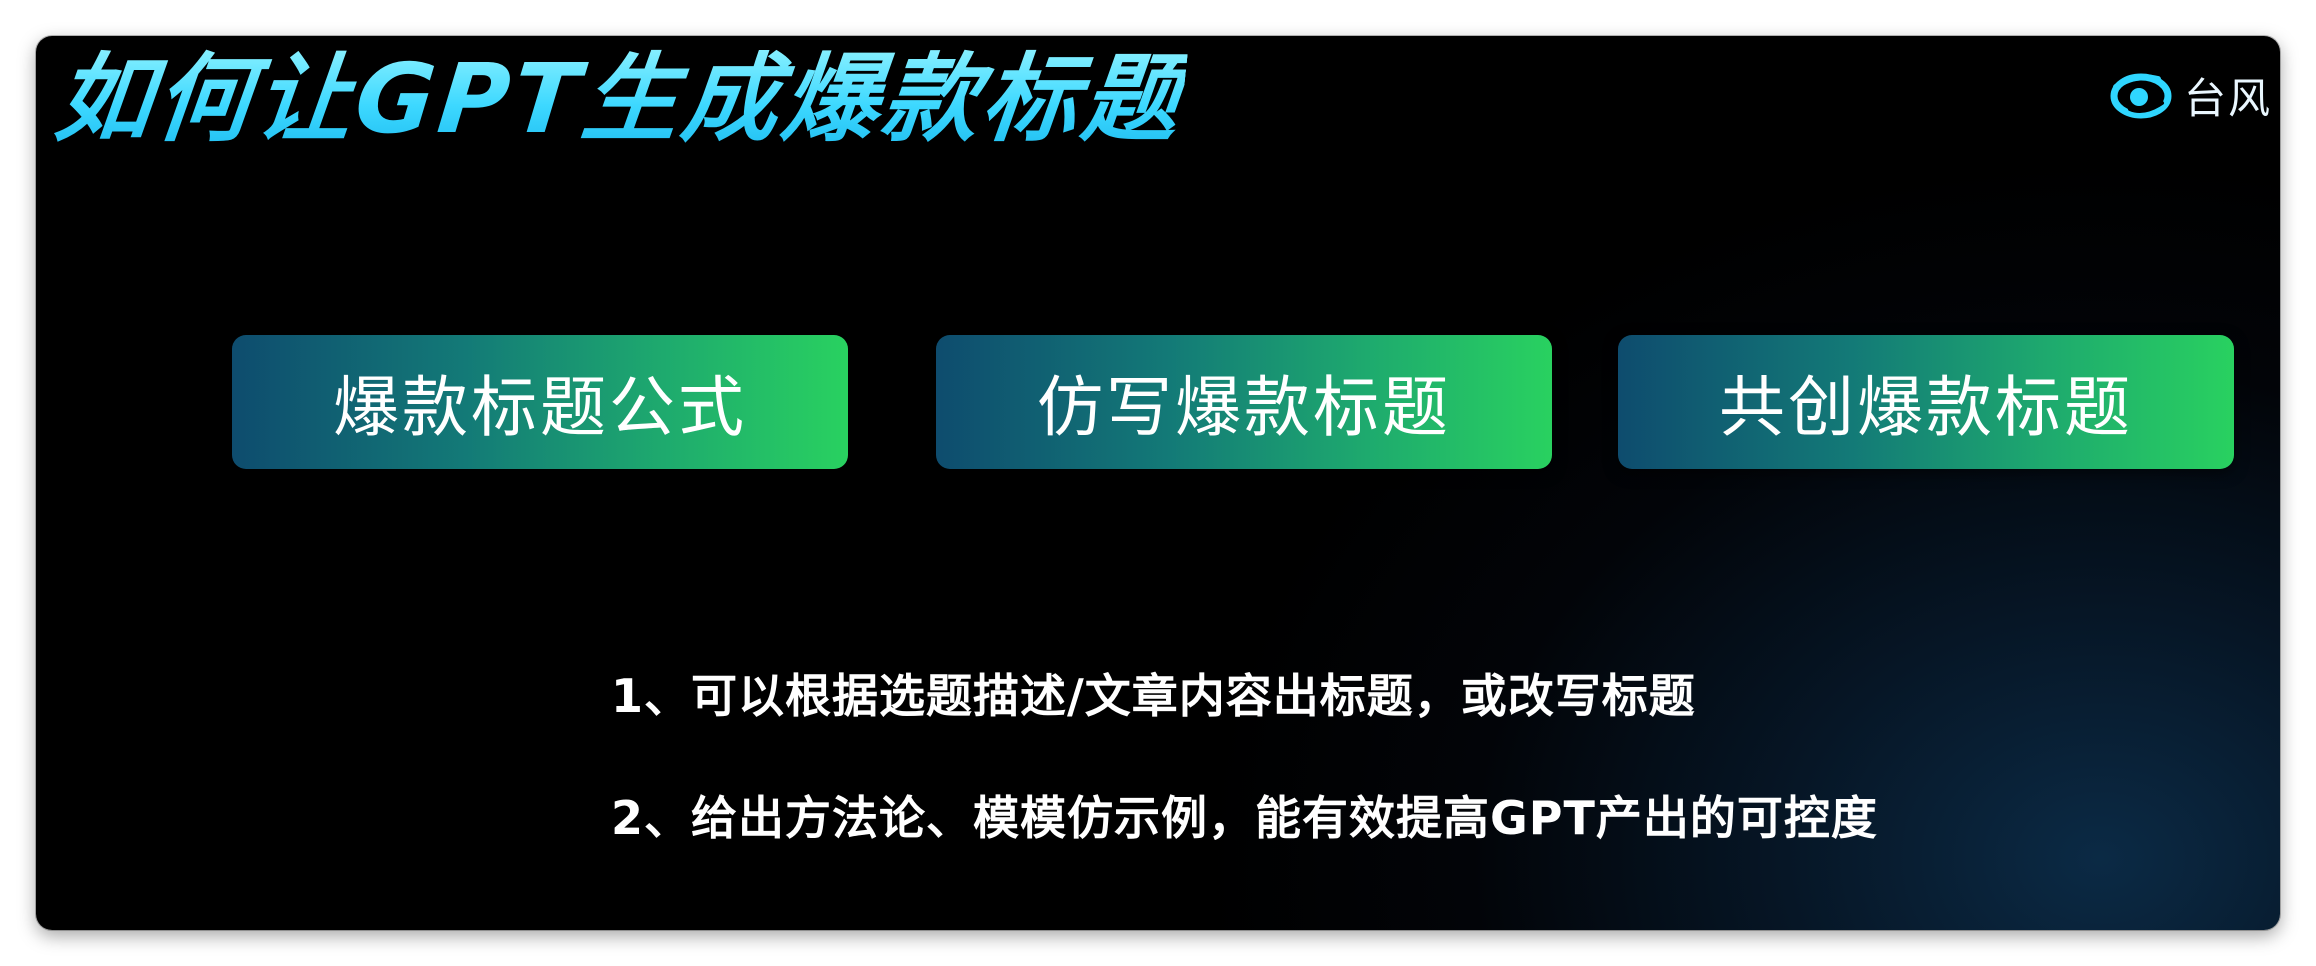 This screenshot has height=966, width=2316. I want to click on brand-logo: 台风, so click(2191, 95).